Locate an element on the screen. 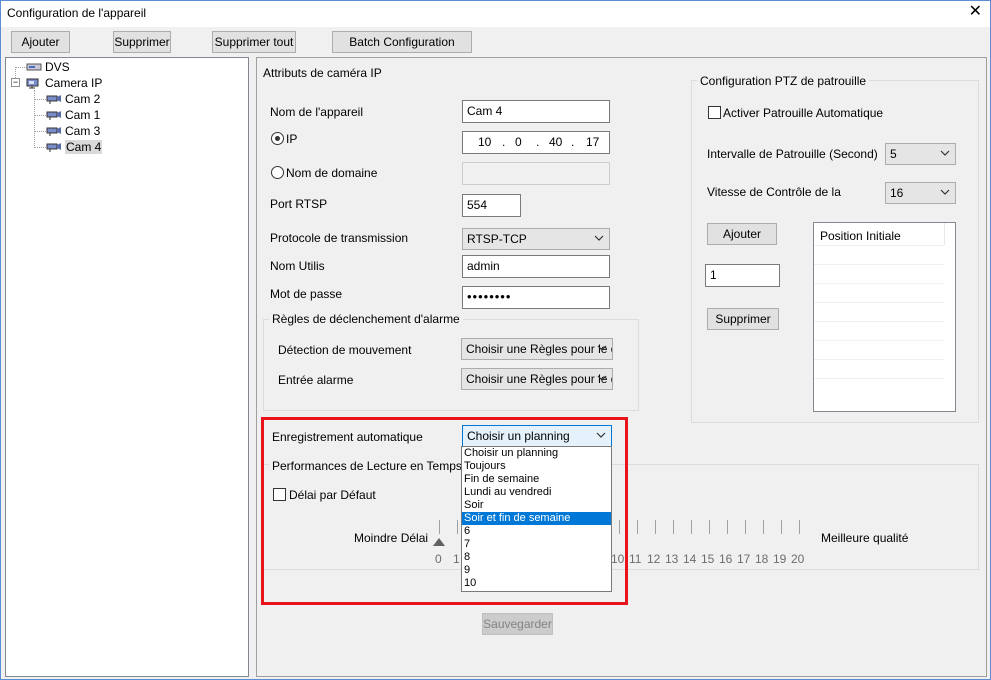 The width and height of the screenshot is (991, 680). alarm-input-select: Choisir une Règles pour le d is located at coordinates (537, 379).